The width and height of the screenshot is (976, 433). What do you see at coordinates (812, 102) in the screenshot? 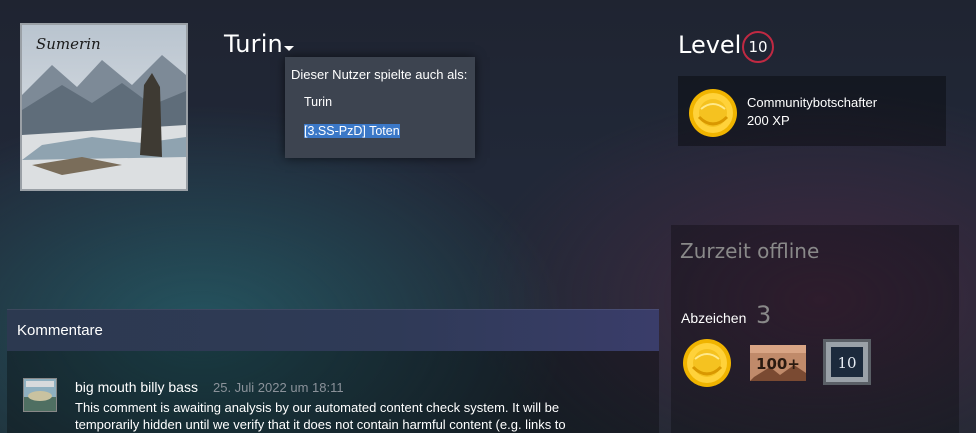
I see `favorite-badge-name: Communitybotschafter` at bounding box center [812, 102].